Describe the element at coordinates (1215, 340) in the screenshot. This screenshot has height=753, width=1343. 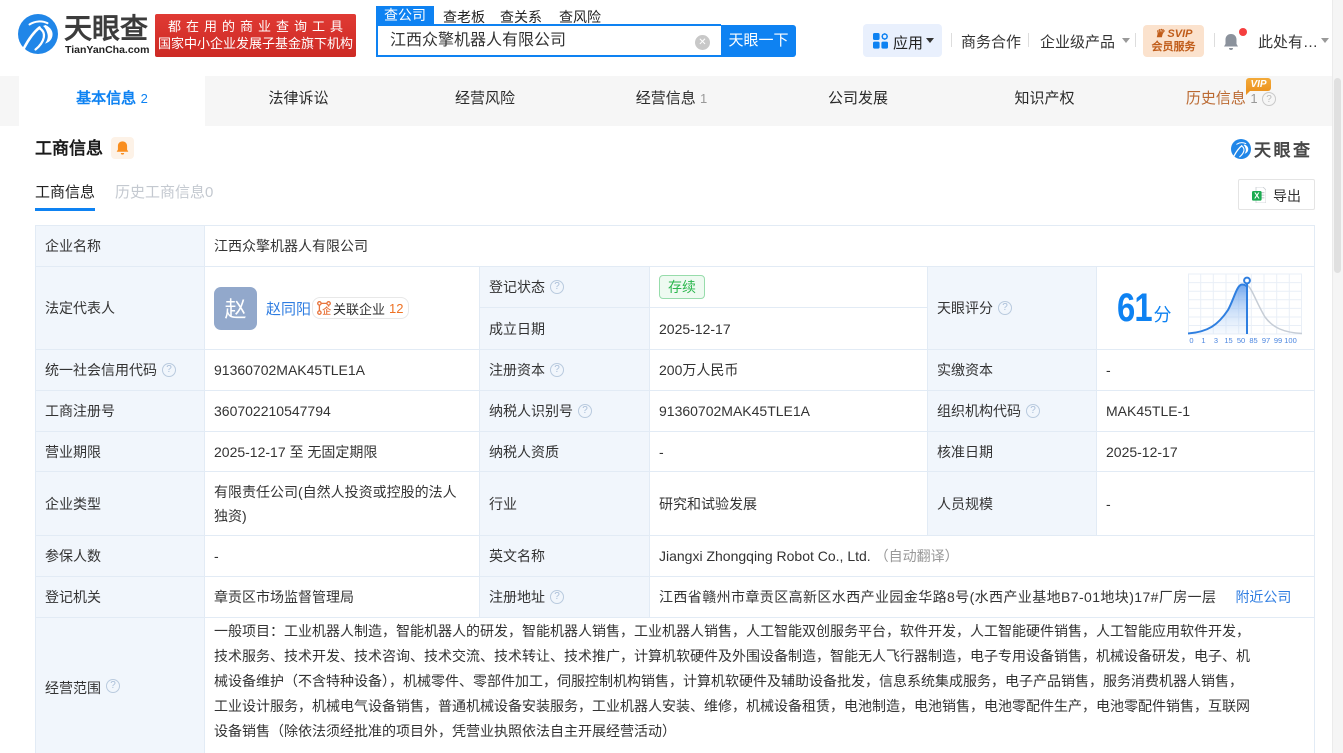
I see `svg-text: 3` at that location.